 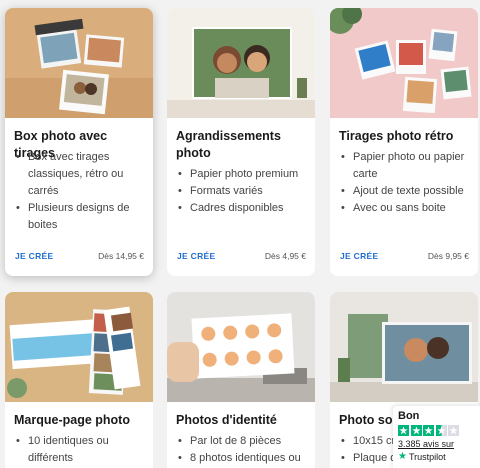 I want to click on feature-item: Plusieurs designs de boites, so click(x=80, y=217).